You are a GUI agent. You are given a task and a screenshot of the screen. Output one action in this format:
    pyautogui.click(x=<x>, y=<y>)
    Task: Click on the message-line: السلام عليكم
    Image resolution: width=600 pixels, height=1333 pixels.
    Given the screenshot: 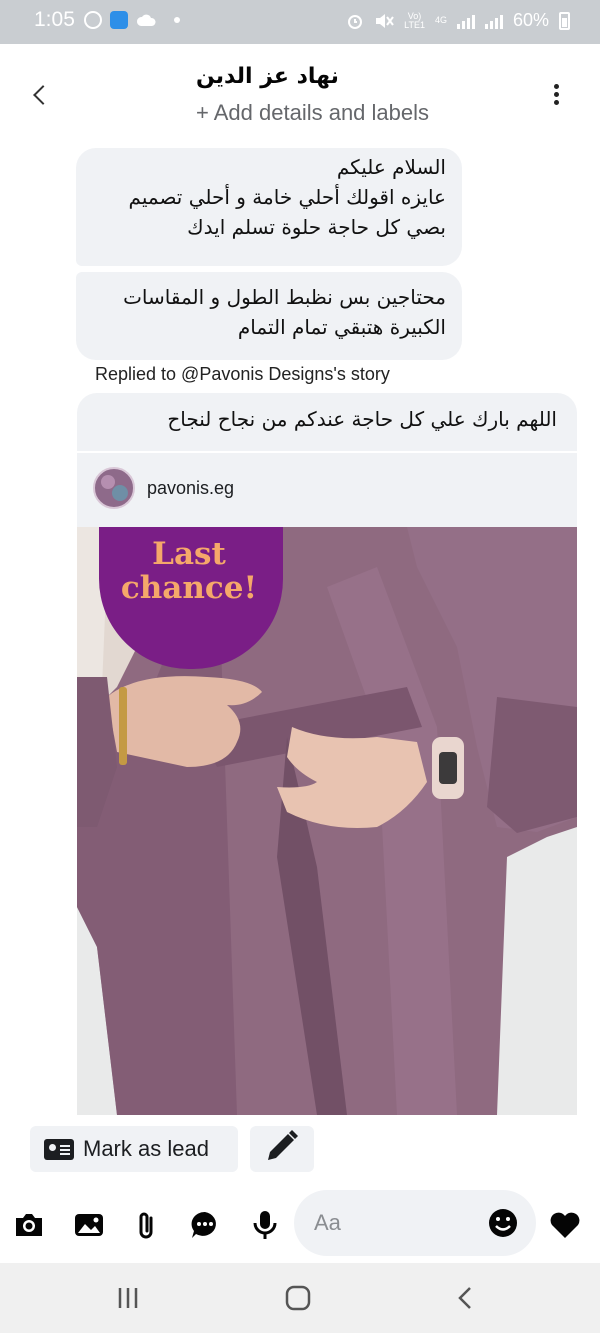 What is the action you would take?
    pyautogui.click(x=391, y=167)
    